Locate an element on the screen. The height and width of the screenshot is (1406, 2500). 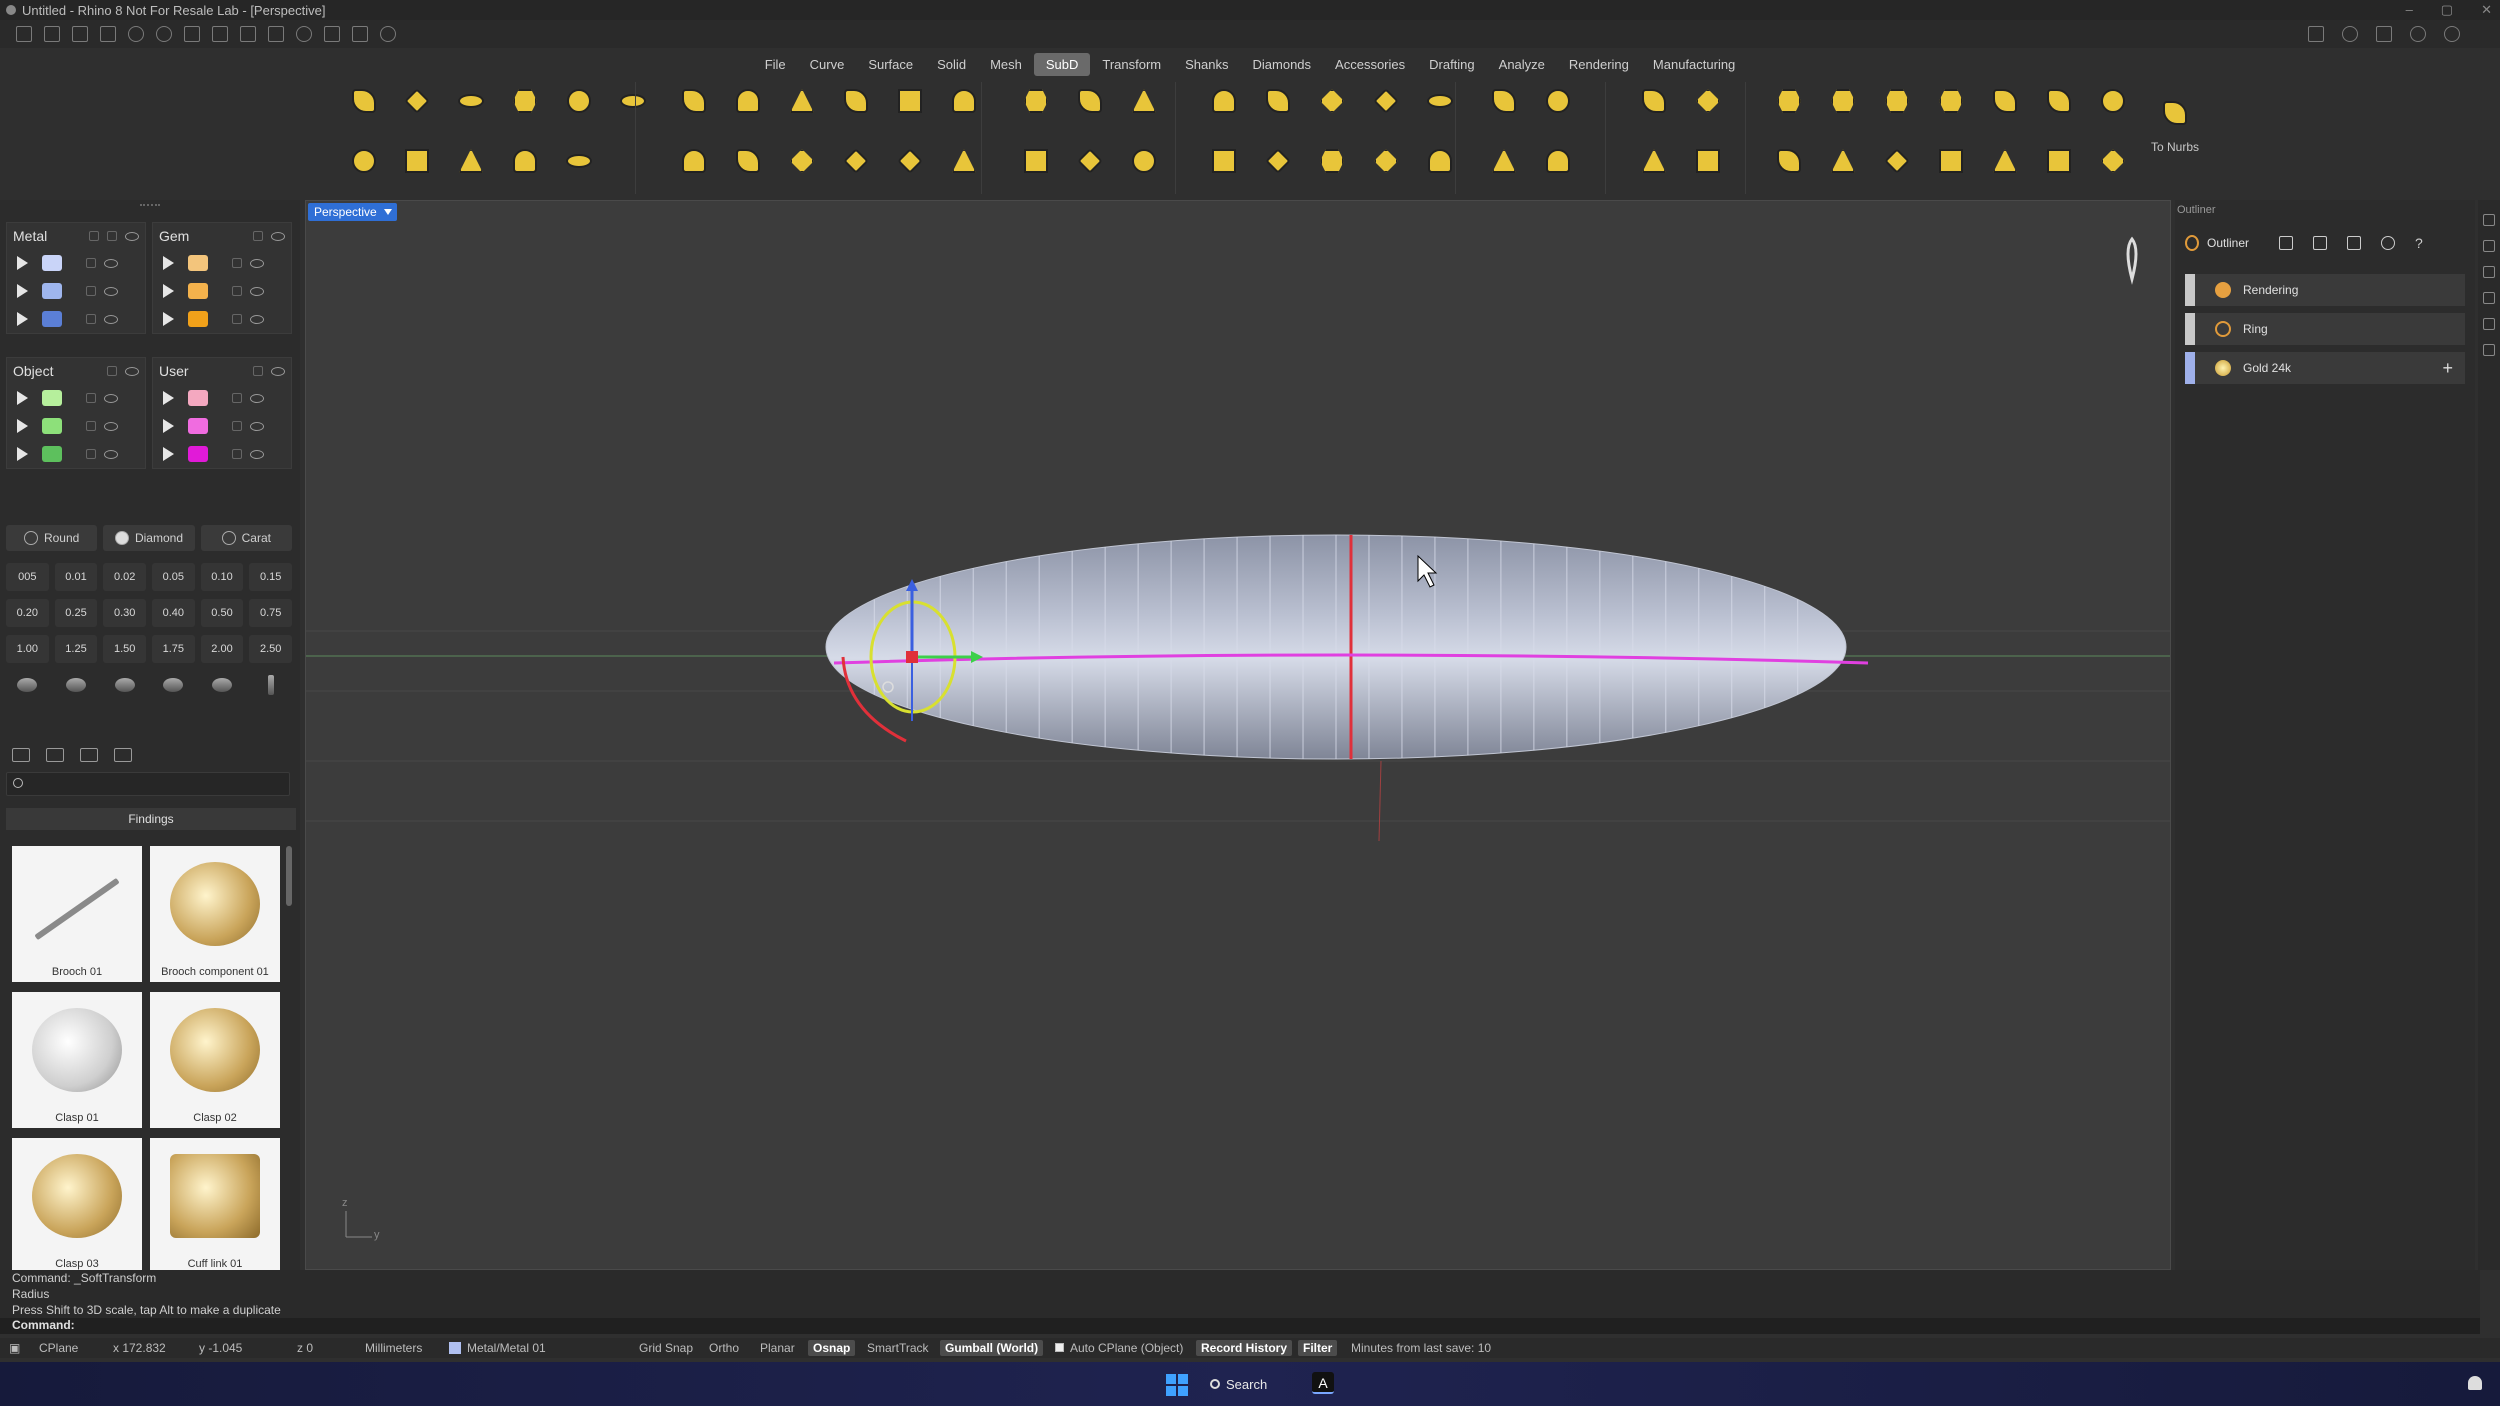
library-item-cuff-link-01: Cuff link 01 is located at coordinates (215, 1206).